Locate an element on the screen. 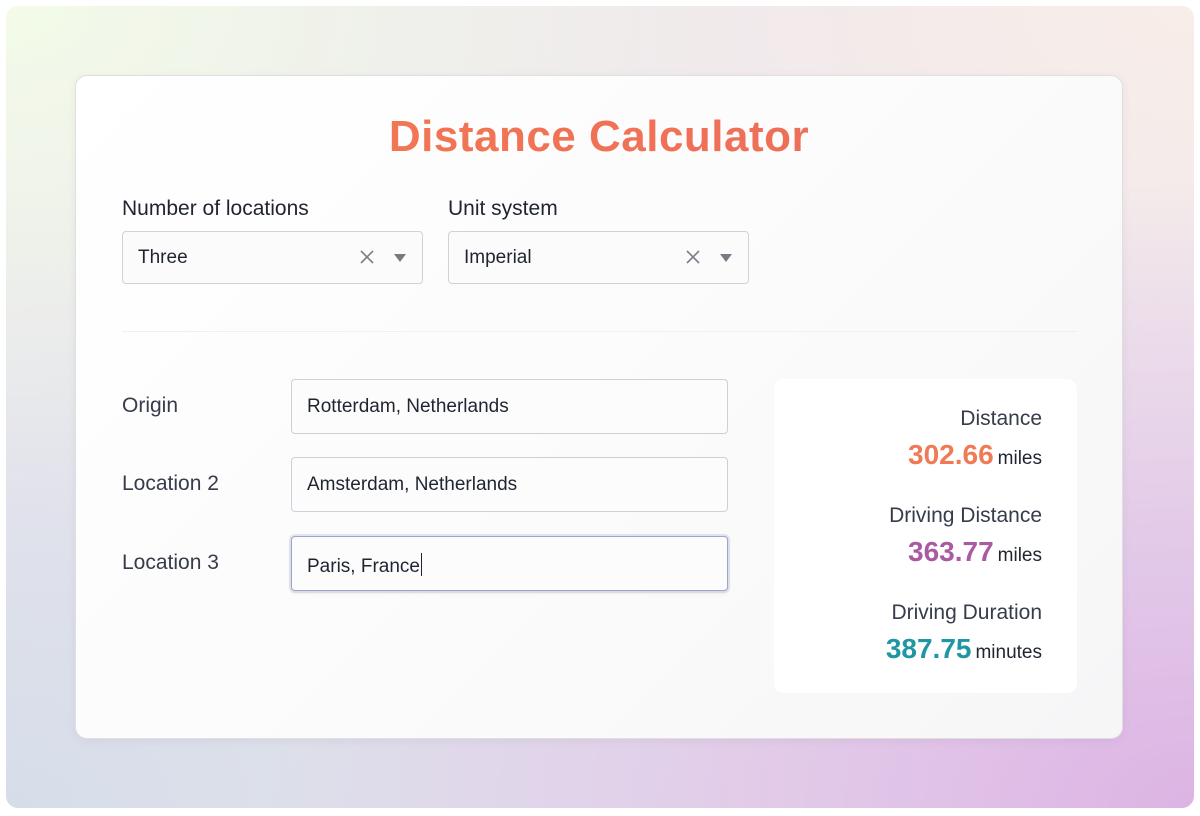  distance-value: 302.66 is located at coordinates (951, 454).